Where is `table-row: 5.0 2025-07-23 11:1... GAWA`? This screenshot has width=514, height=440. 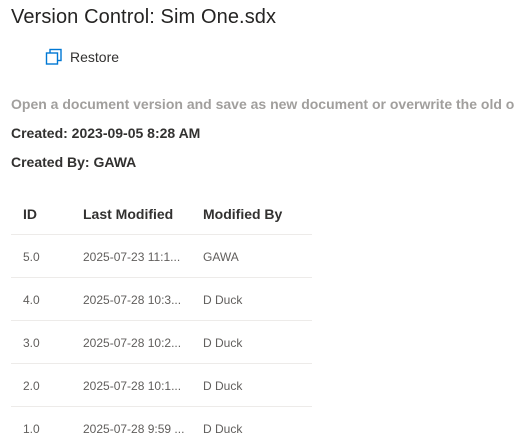 table-row: 5.0 2025-07-23 11:1... GAWA is located at coordinates (161, 256).